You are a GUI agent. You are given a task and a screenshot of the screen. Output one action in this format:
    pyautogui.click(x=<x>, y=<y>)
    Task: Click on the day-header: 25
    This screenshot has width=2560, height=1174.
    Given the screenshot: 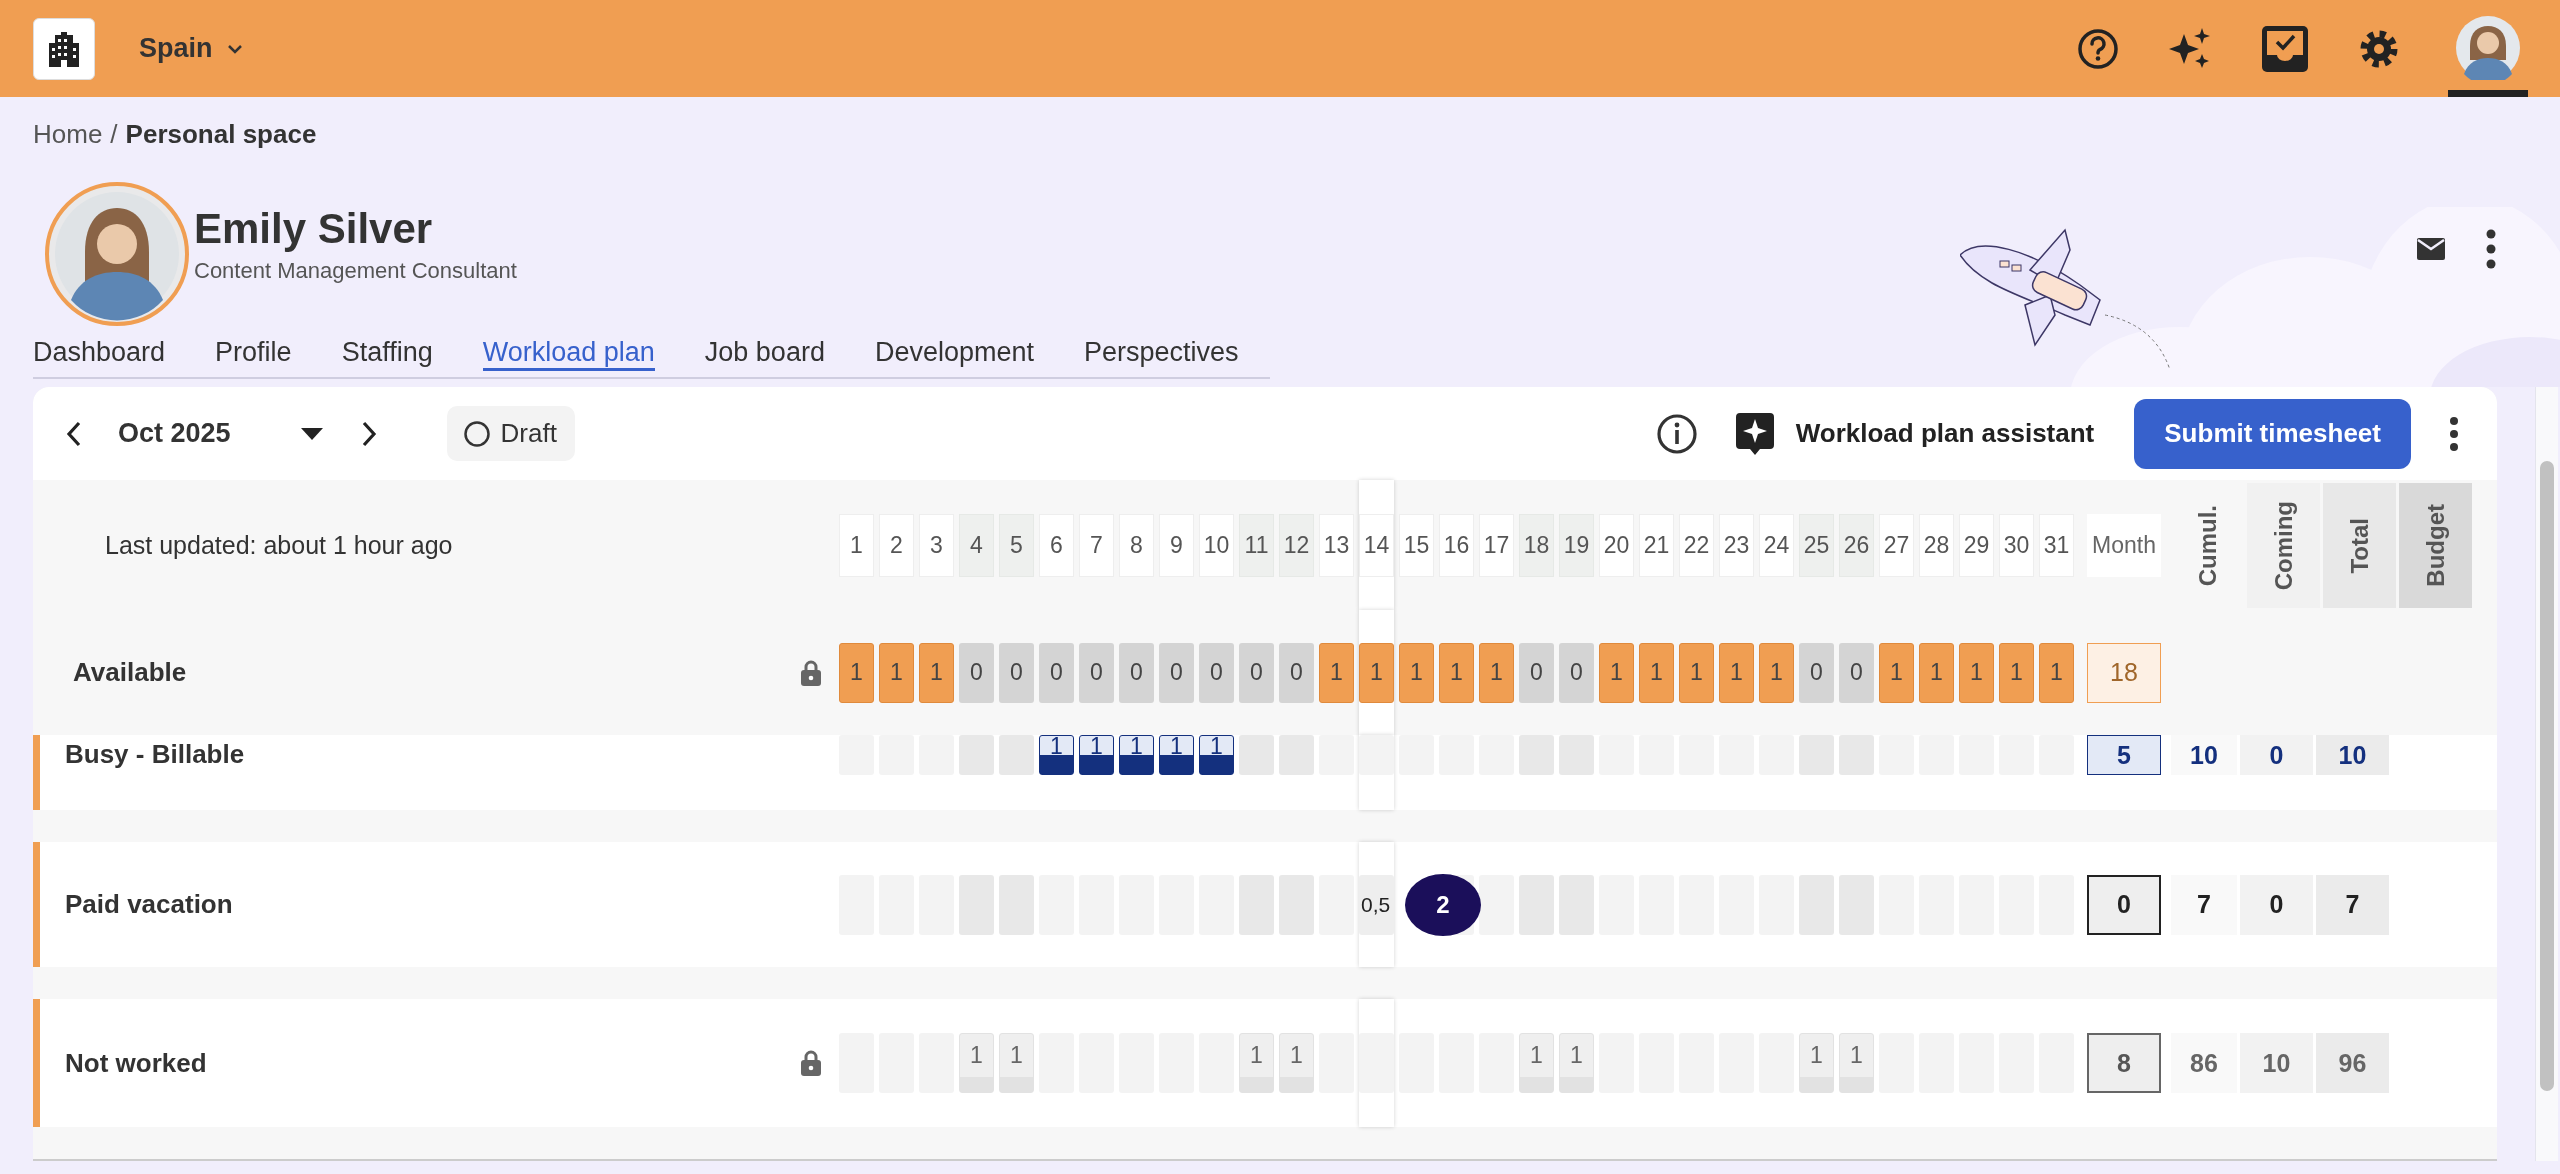 What is the action you would take?
    pyautogui.click(x=1816, y=545)
    